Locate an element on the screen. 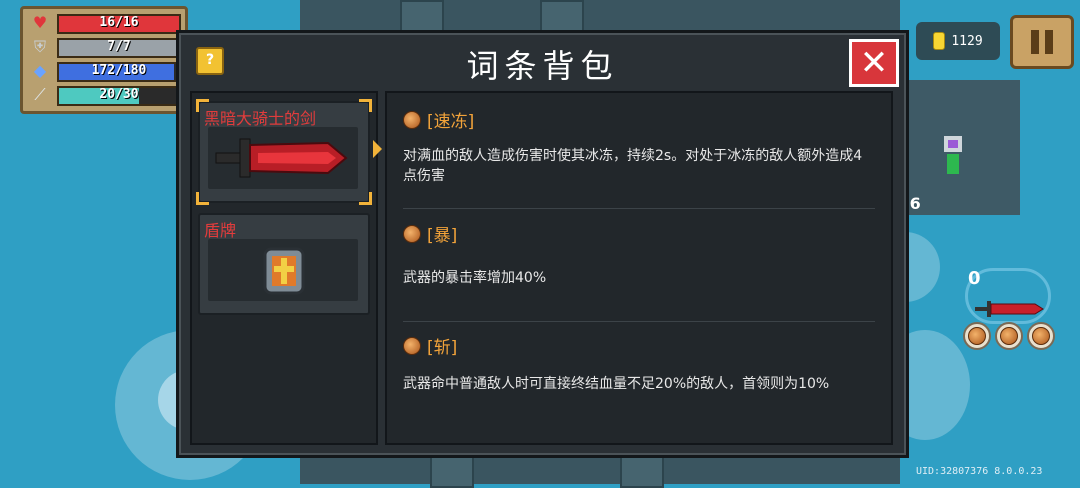 This screenshot has height=488, width=1080. item-name: 黑暗大骑士的剑 is located at coordinates (260, 118).